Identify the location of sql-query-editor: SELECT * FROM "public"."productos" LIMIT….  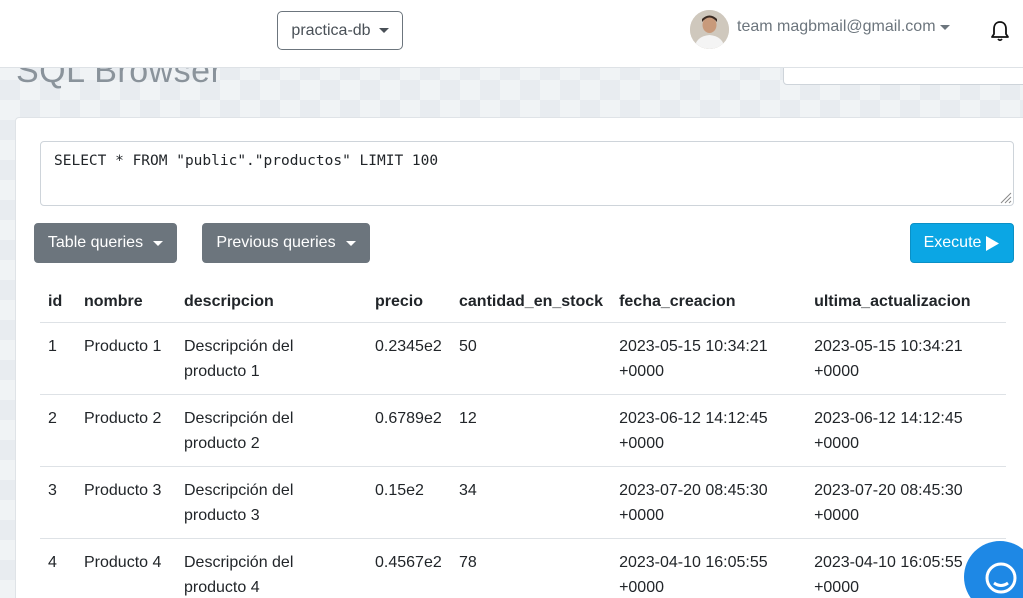
(527, 173).